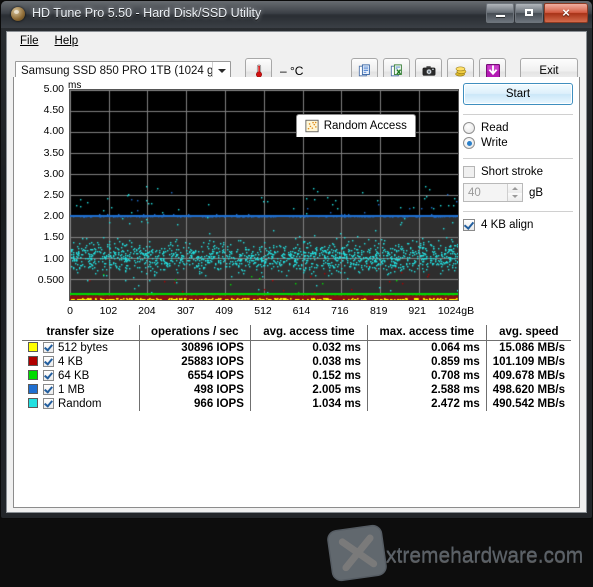  I want to click on row-avg-access: 1.034 ms, so click(309, 404).